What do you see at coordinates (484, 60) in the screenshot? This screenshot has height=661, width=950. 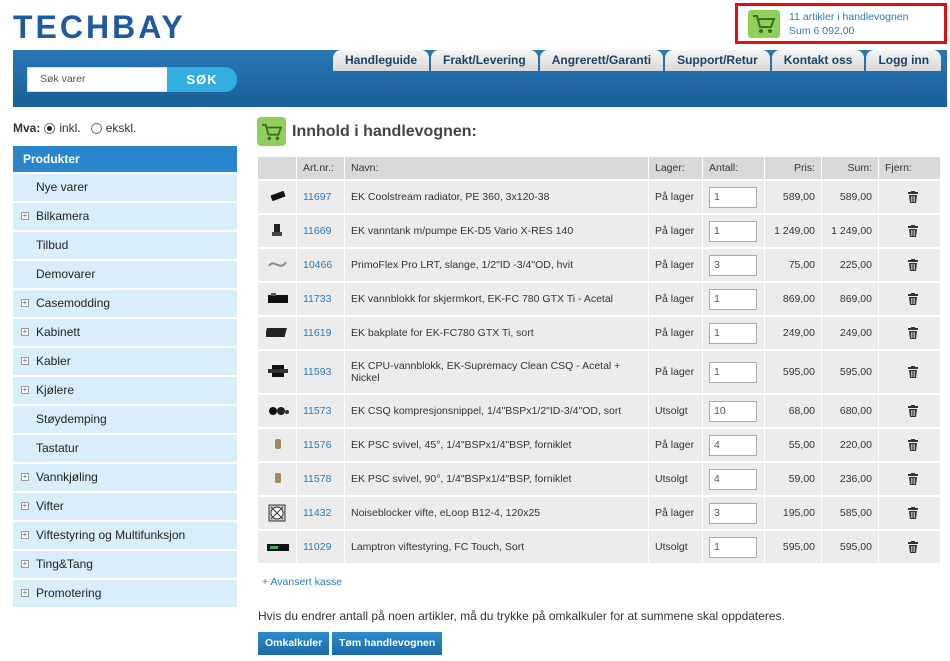 I see `nav-frakt: Frakt/Levering` at bounding box center [484, 60].